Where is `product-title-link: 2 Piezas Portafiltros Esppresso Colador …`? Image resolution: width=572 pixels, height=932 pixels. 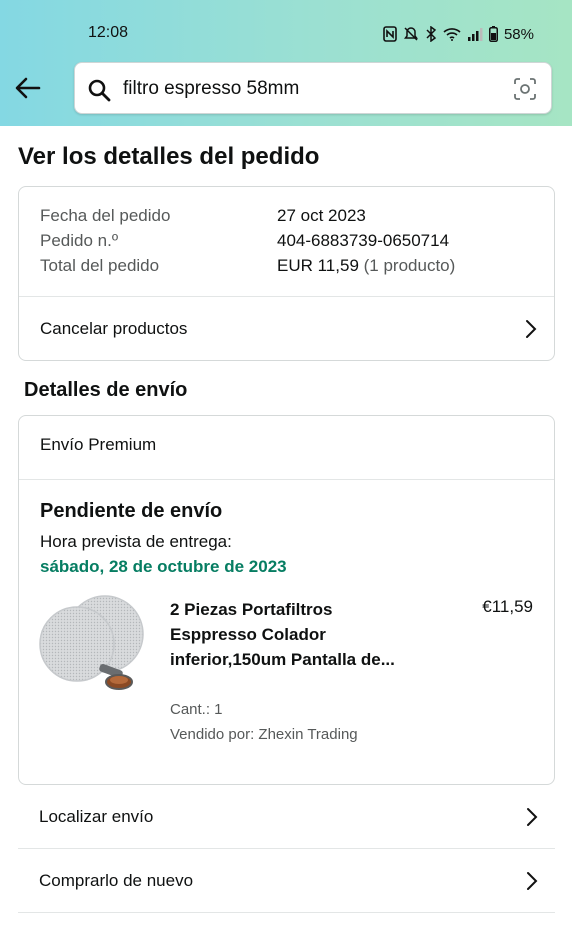
product-title-link: 2 Piezas Portafiltros Esppresso Colador … is located at coordinates (285, 634).